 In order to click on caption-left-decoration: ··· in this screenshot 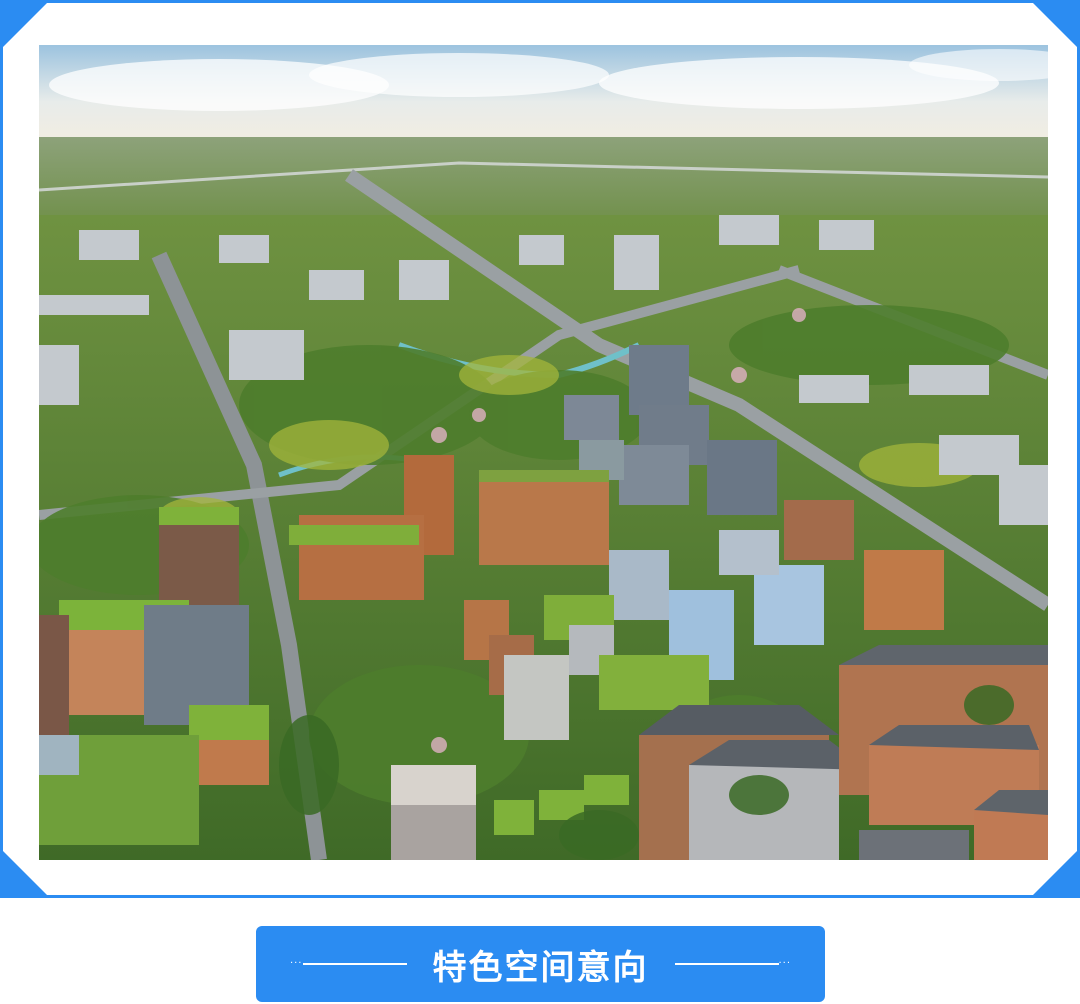, I will do `click(348, 964)`.